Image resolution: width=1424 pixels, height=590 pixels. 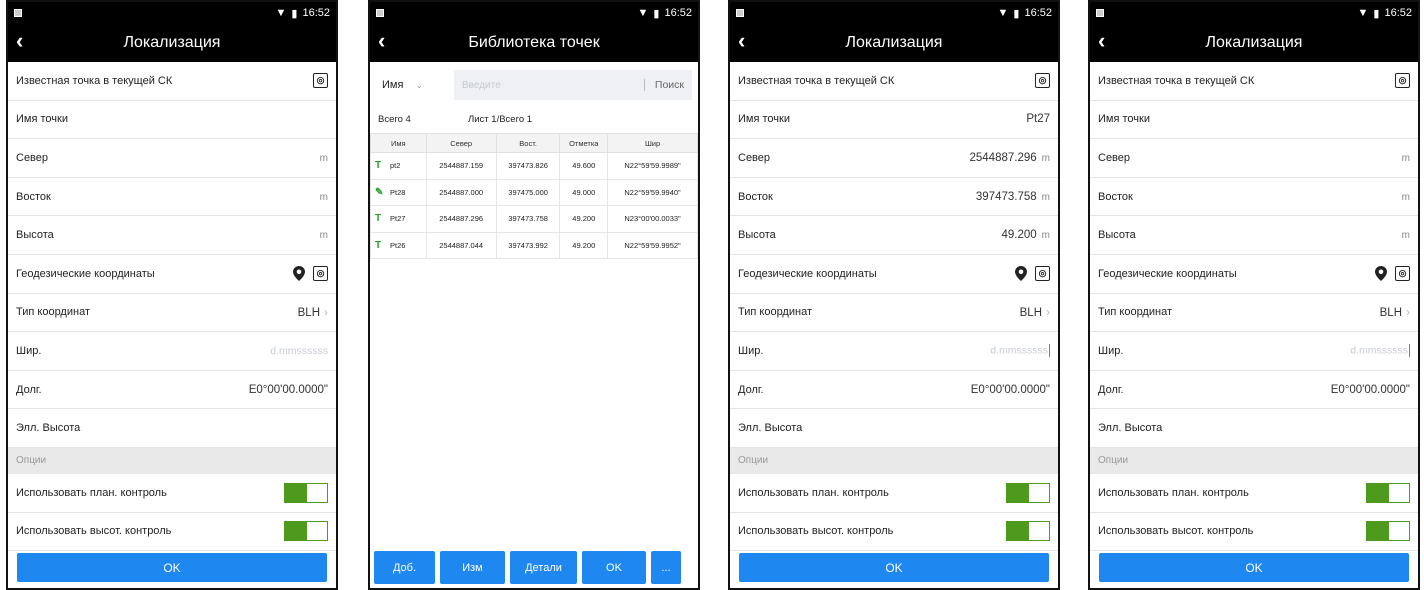 What do you see at coordinates (1117, 235) in the screenshot?
I see `height-label: Высота` at bounding box center [1117, 235].